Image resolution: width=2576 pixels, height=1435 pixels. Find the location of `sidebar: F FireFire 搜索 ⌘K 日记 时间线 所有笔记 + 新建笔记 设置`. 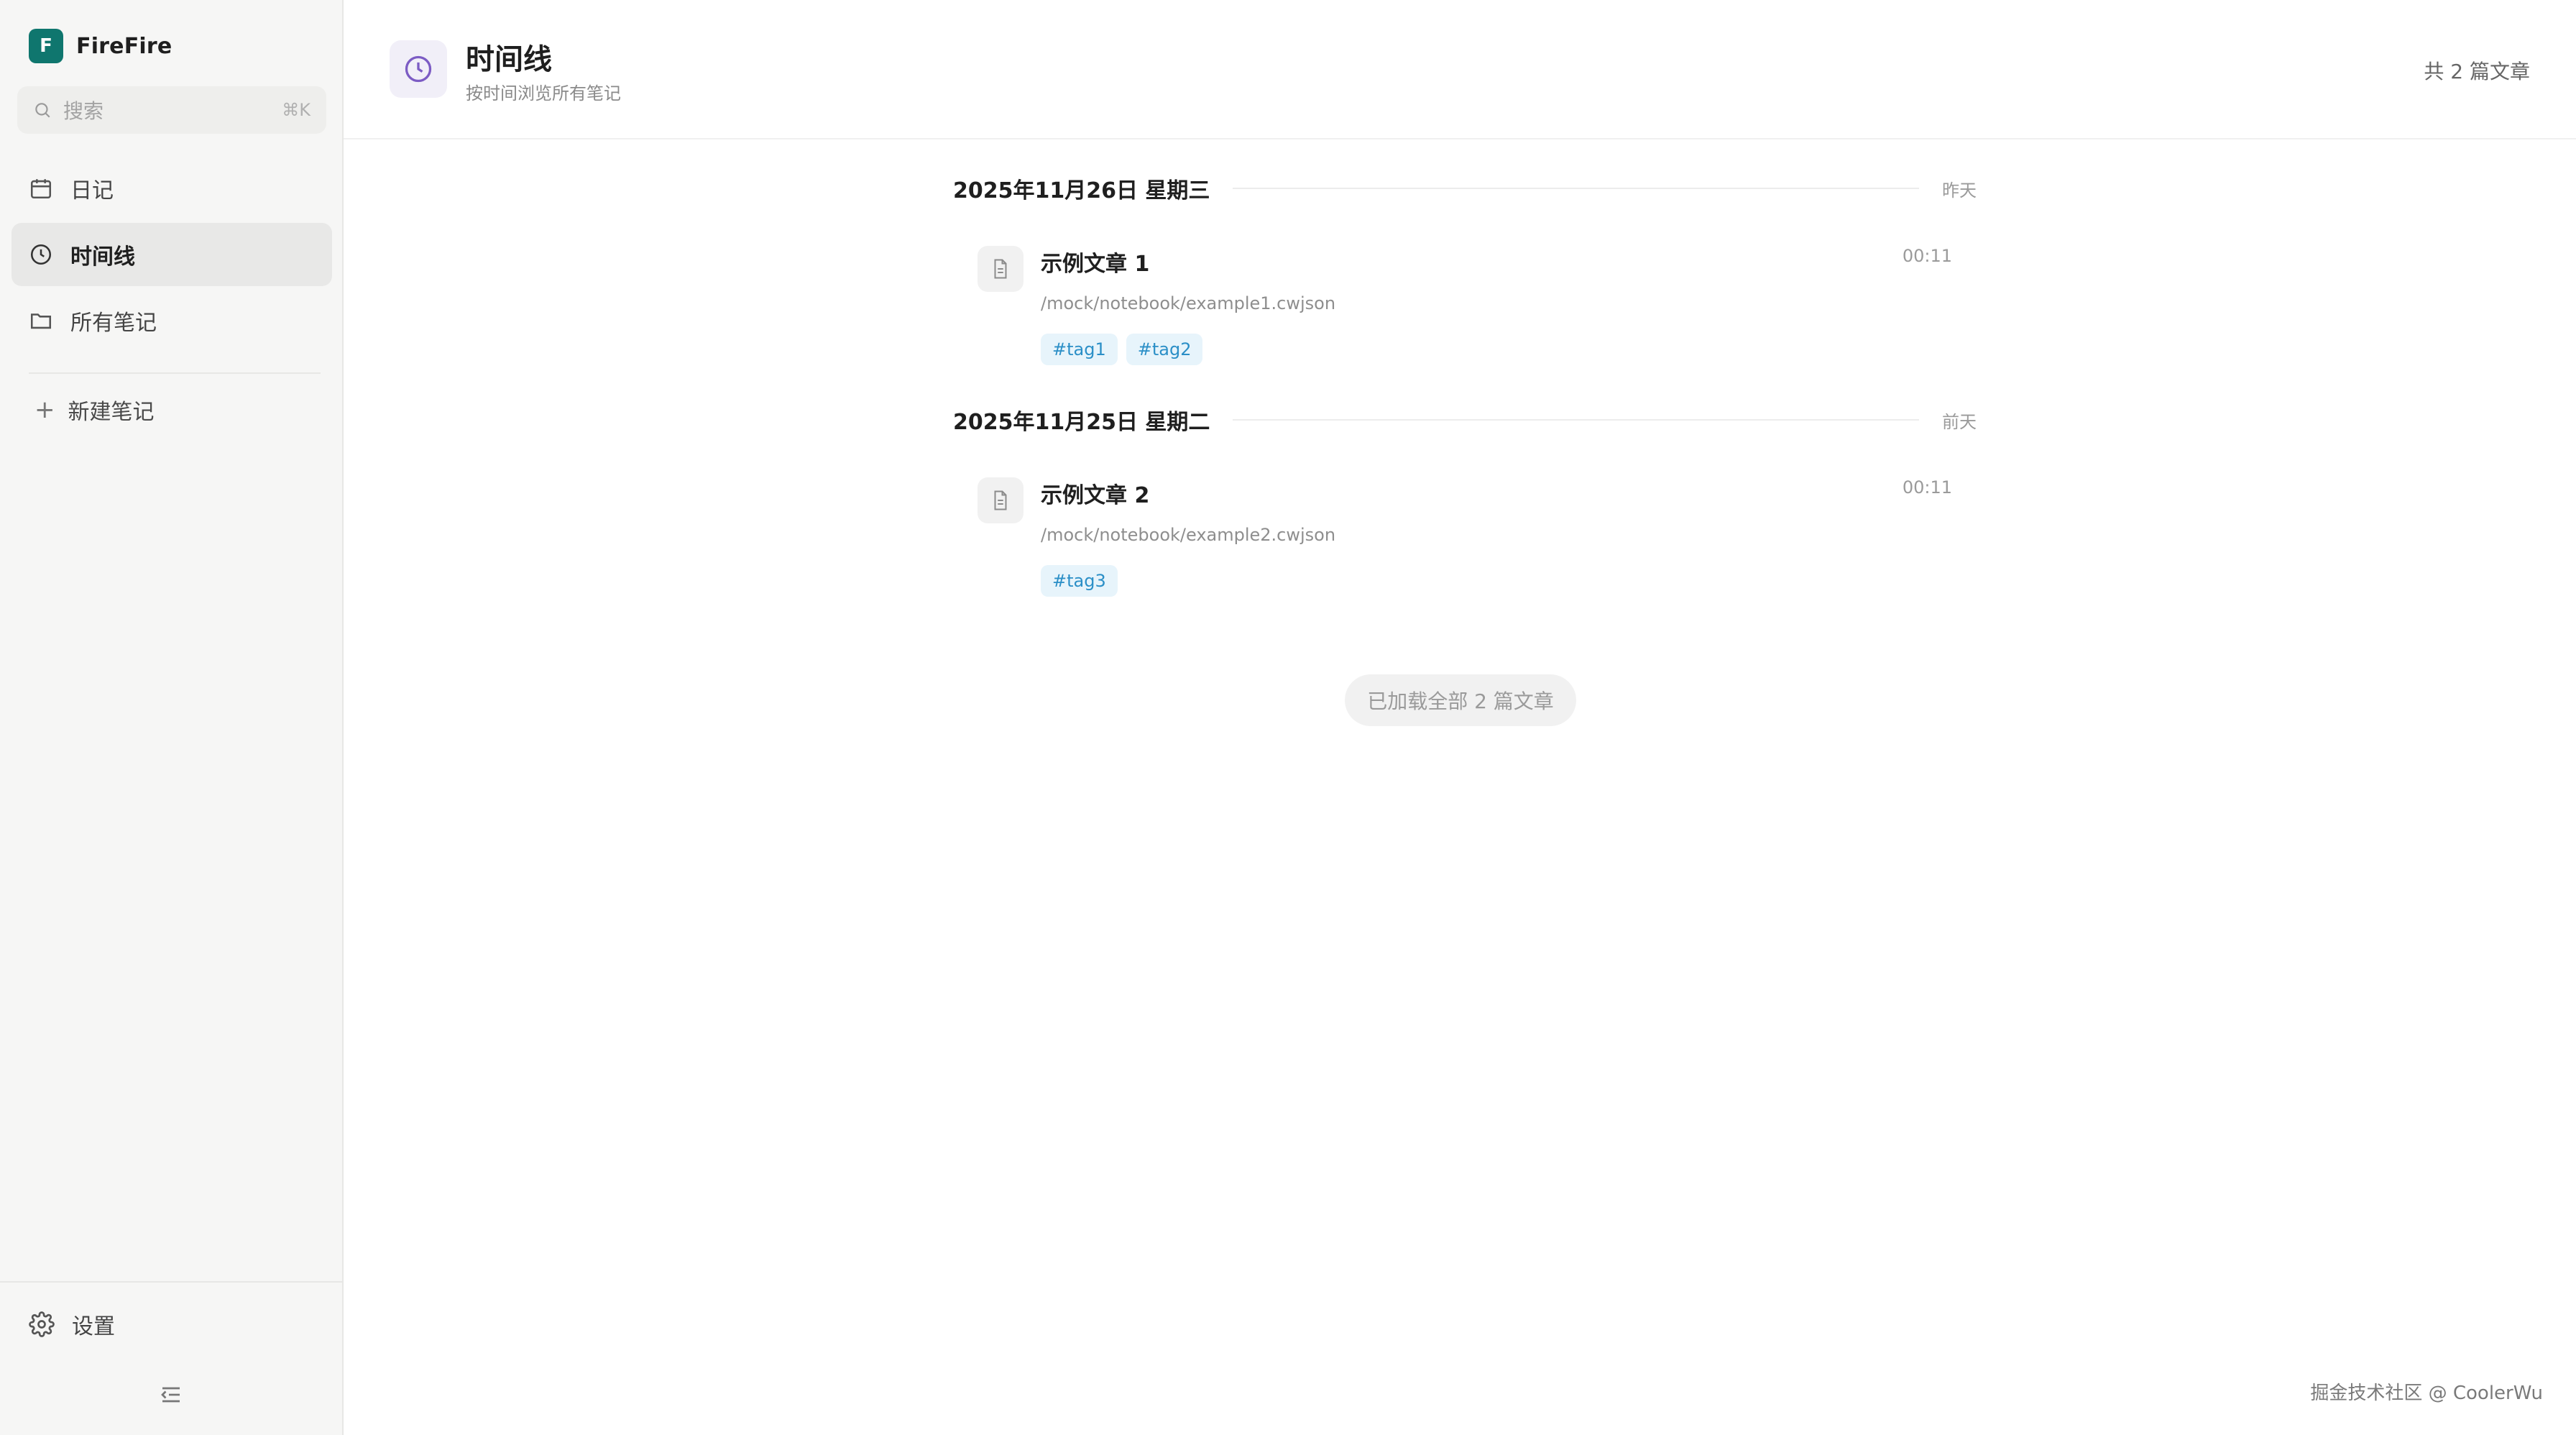

sidebar: F FireFire 搜索 ⌘K 日记 时间线 所有笔记 + 新建笔记 设置 is located at coordinates (172, 717).